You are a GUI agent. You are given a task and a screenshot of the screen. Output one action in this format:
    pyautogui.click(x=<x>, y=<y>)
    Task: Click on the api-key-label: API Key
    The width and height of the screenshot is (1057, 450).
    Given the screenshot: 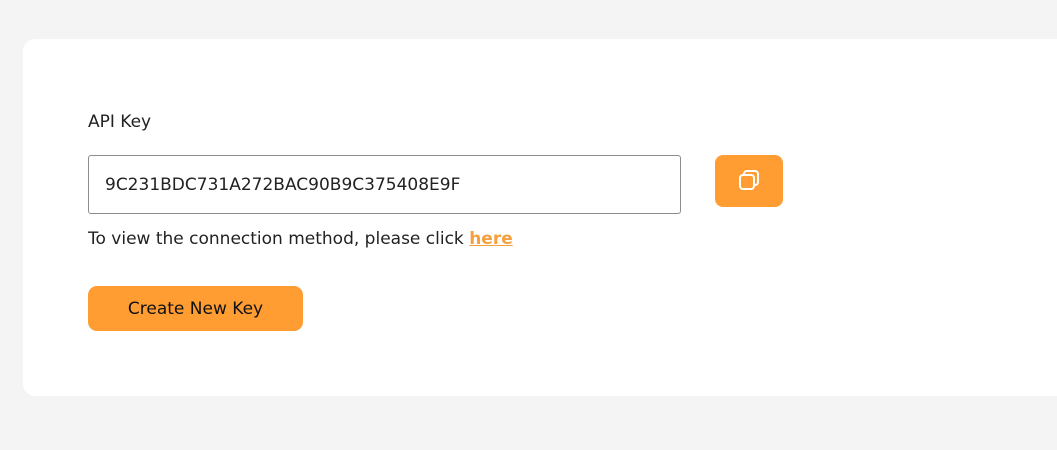 What is the action you would take?
    pyautogui.click(x=120, y=122)
    